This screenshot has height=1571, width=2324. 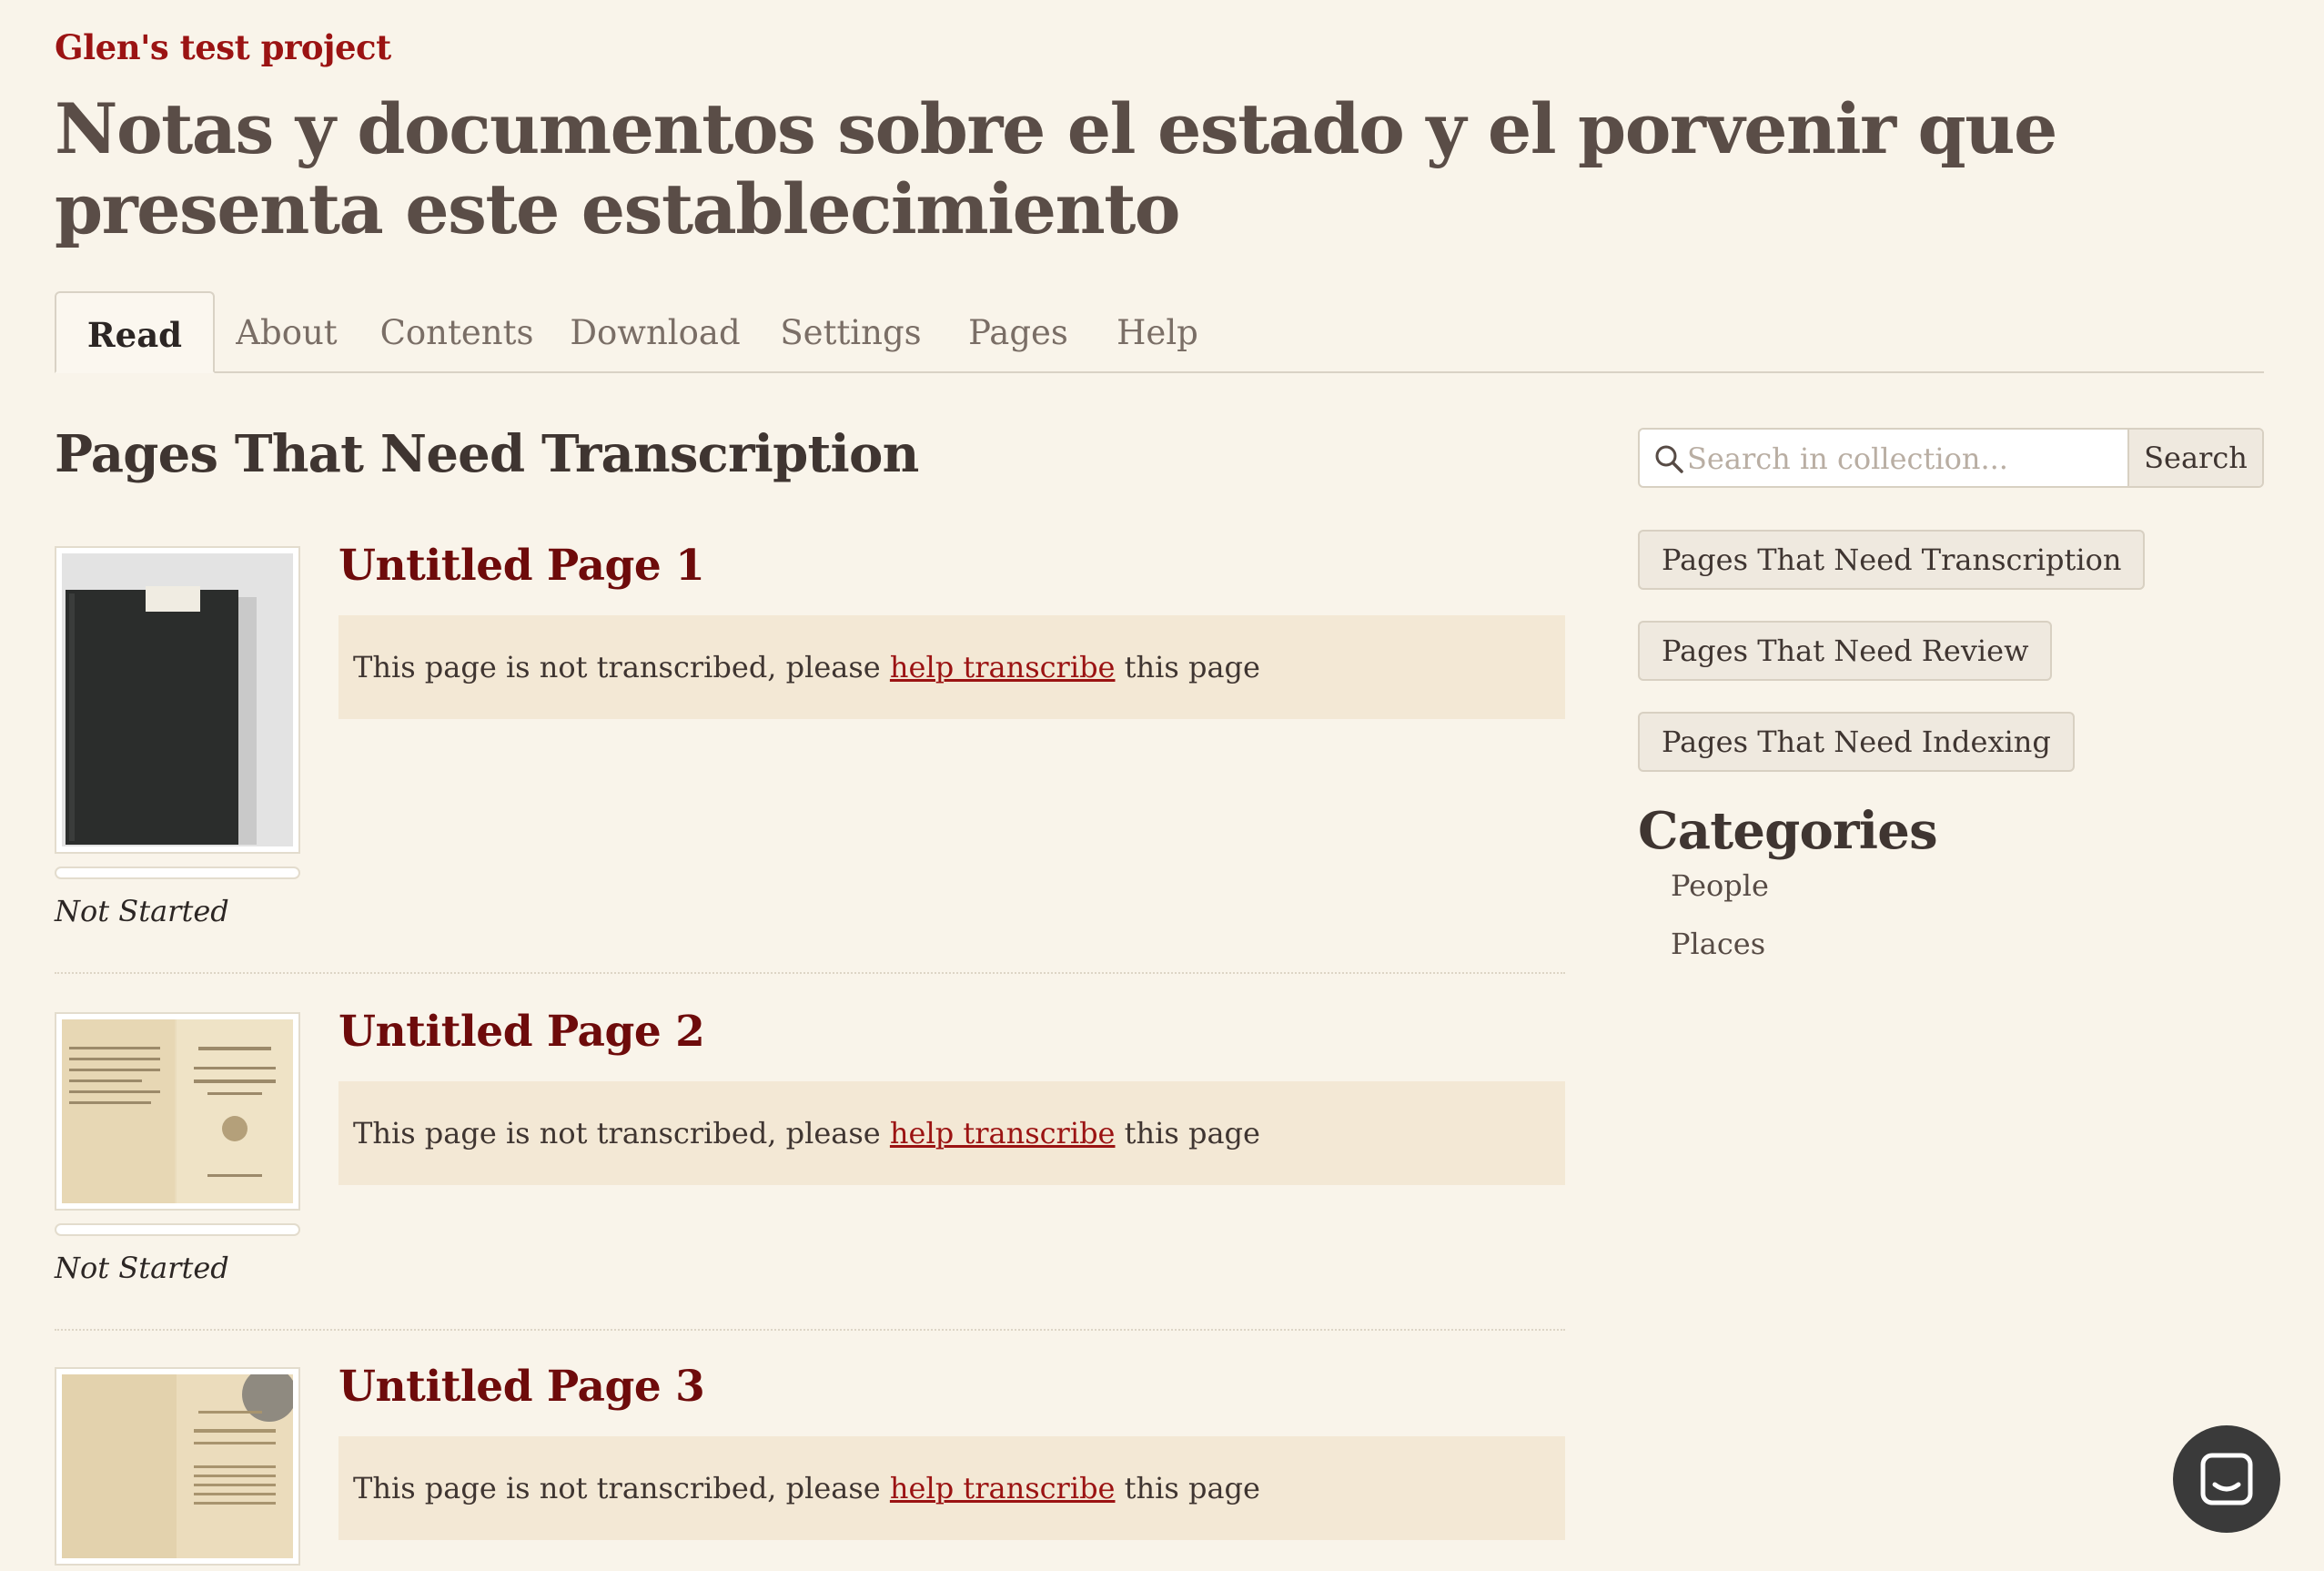 I want to click on page-title-link: Untitled Page 2, so click(x=522, y=1032).